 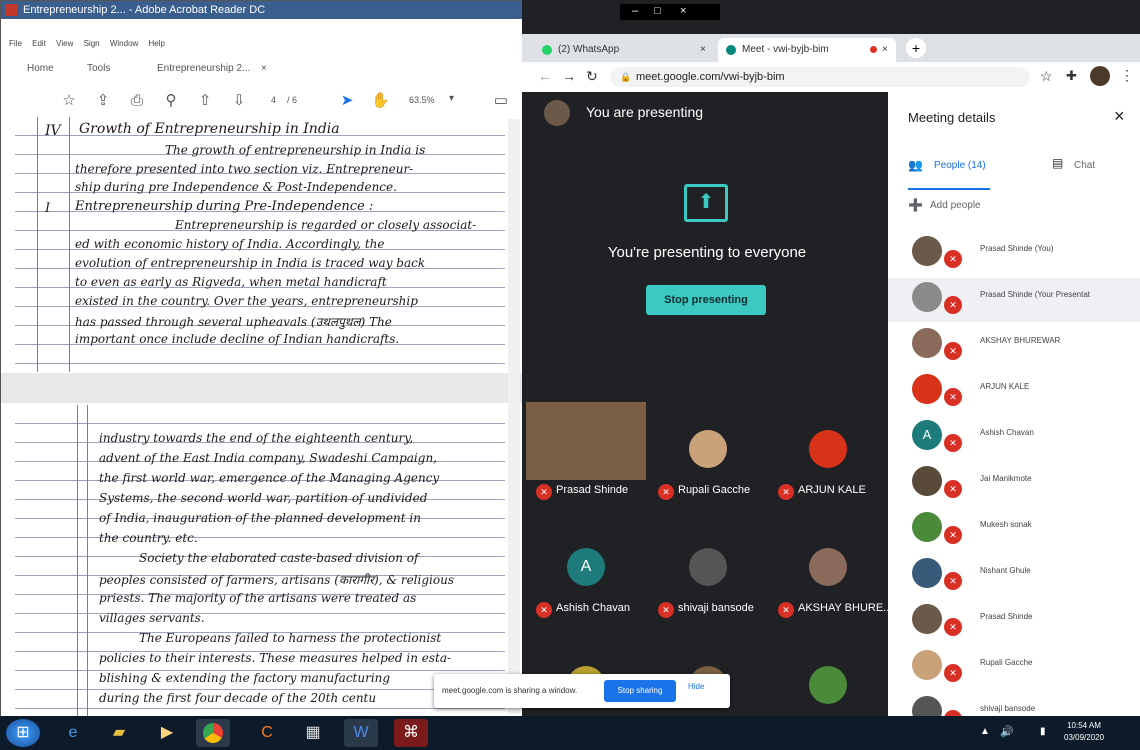 What do you see at coordinates (313, 733) in the screenshot?
I see `app-icon: ▦` at bounding box center [313, 733].